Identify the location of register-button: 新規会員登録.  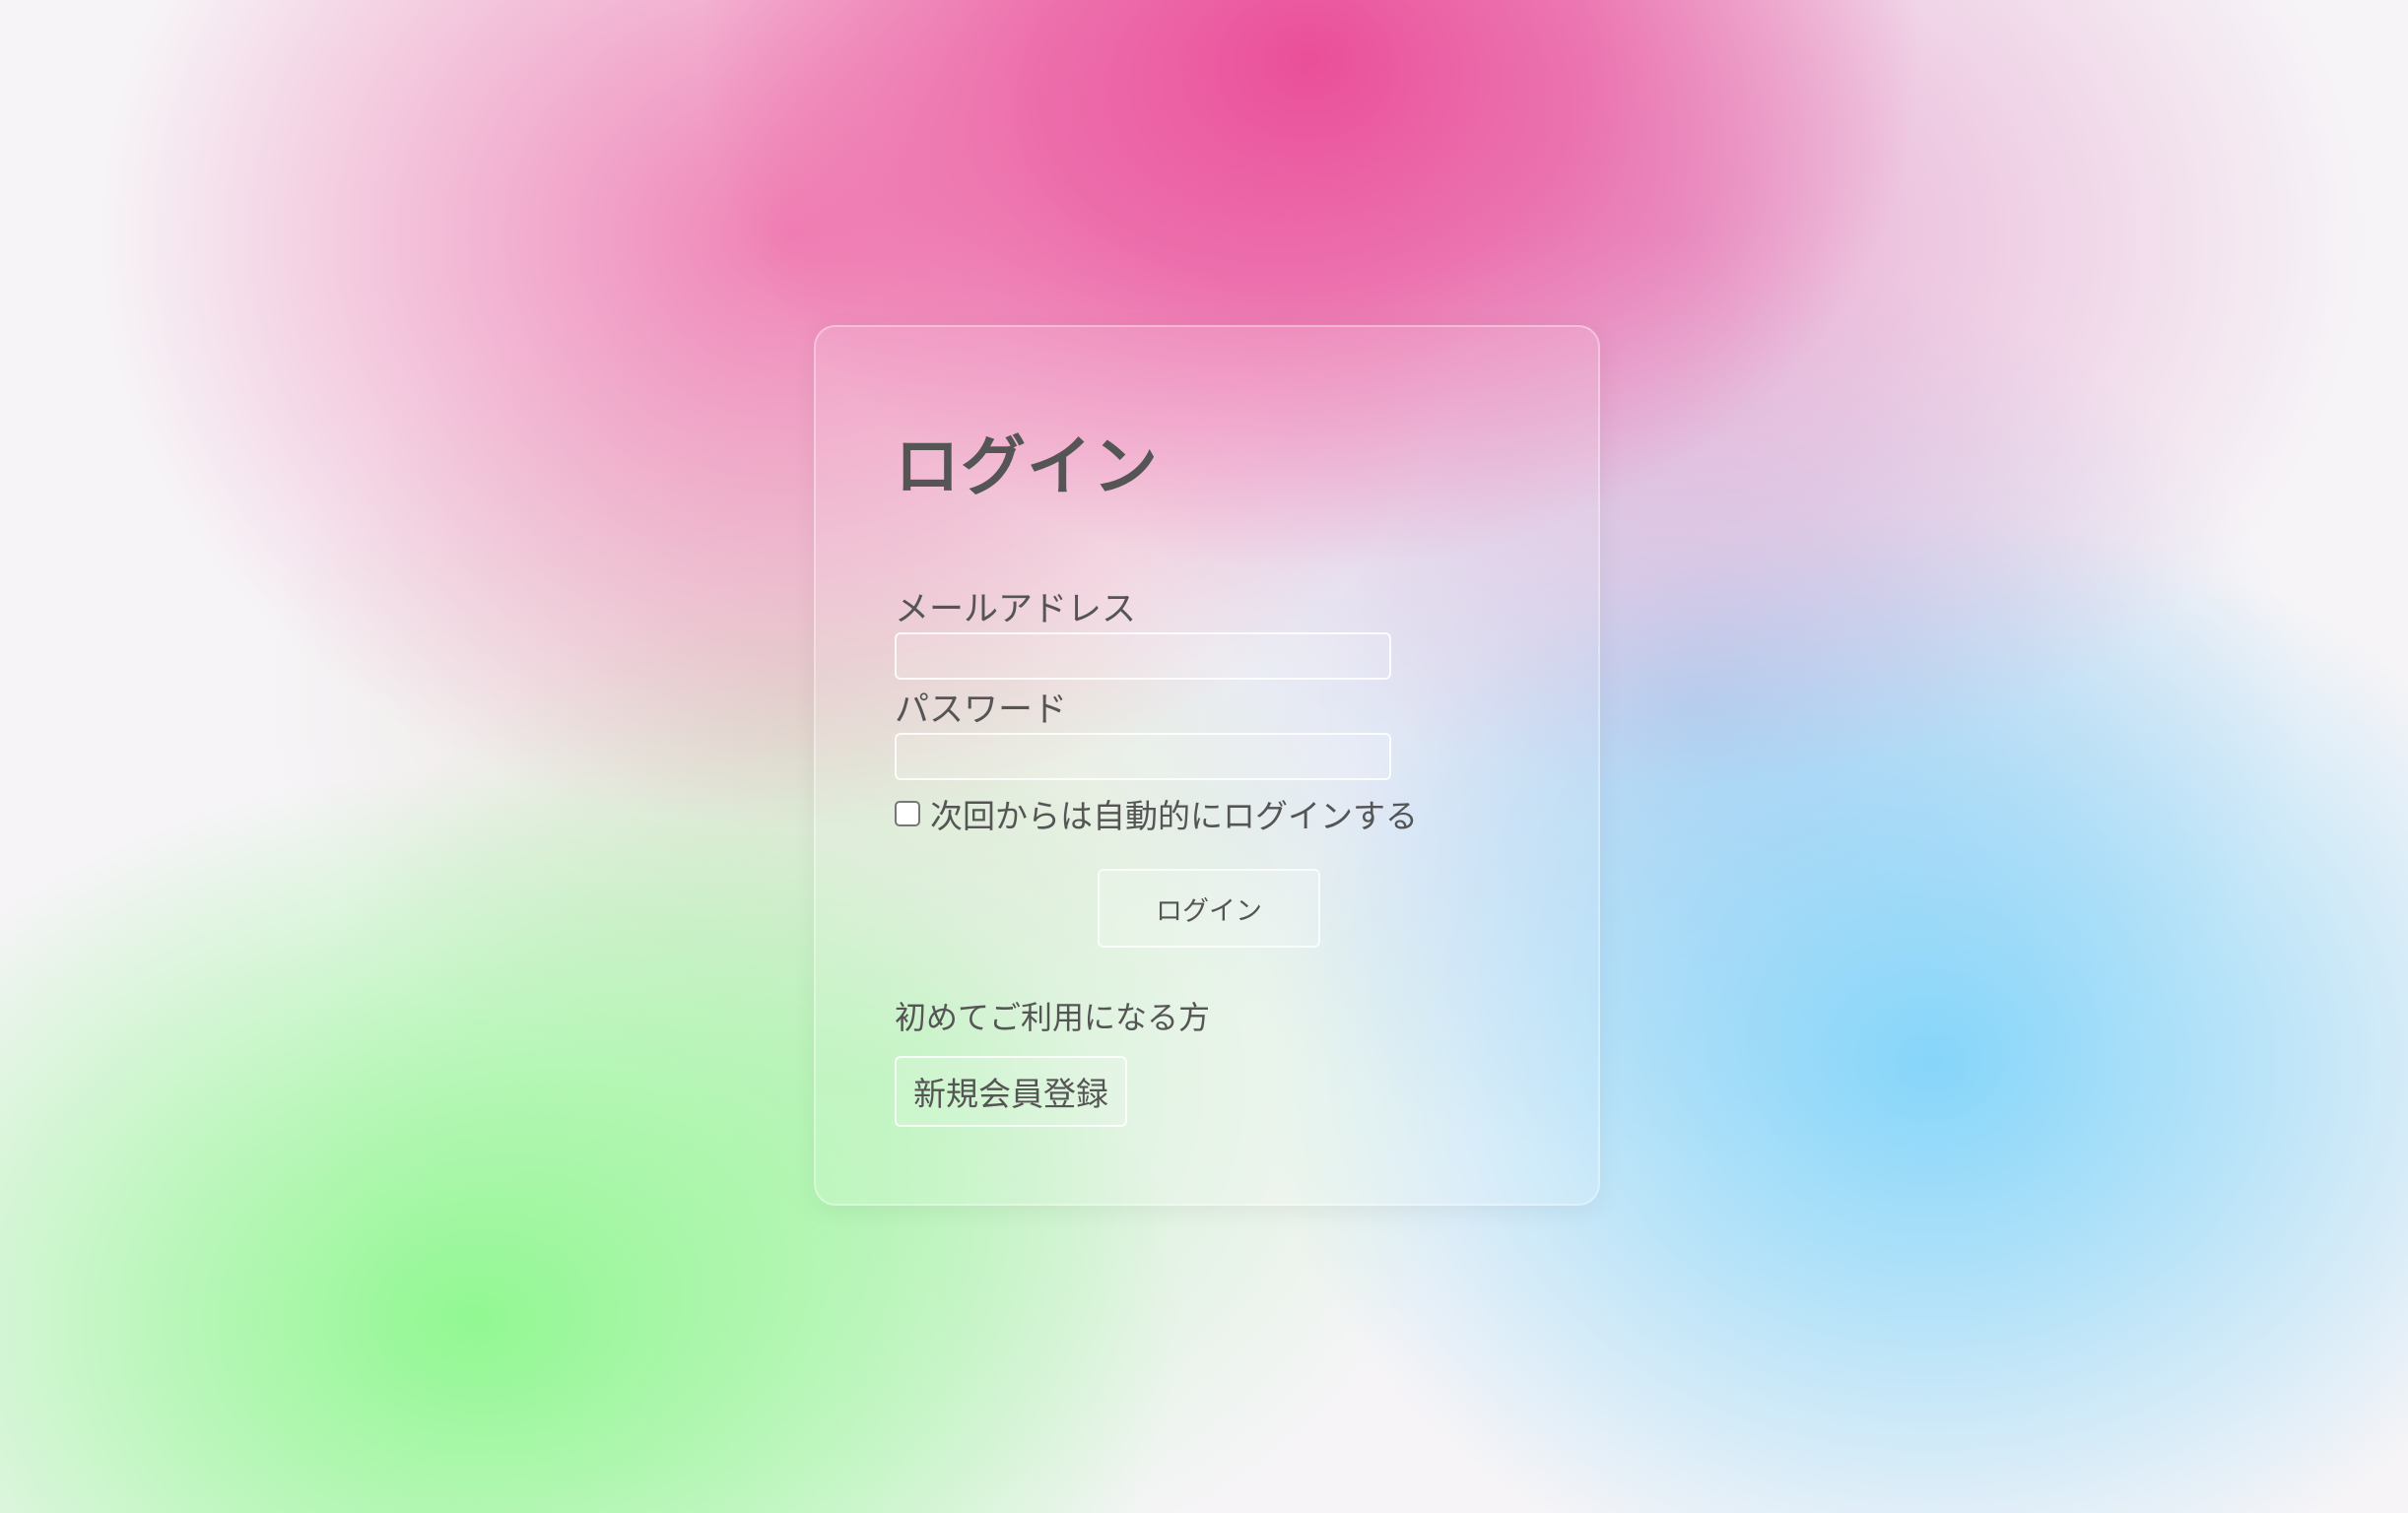
(1011, 1091).